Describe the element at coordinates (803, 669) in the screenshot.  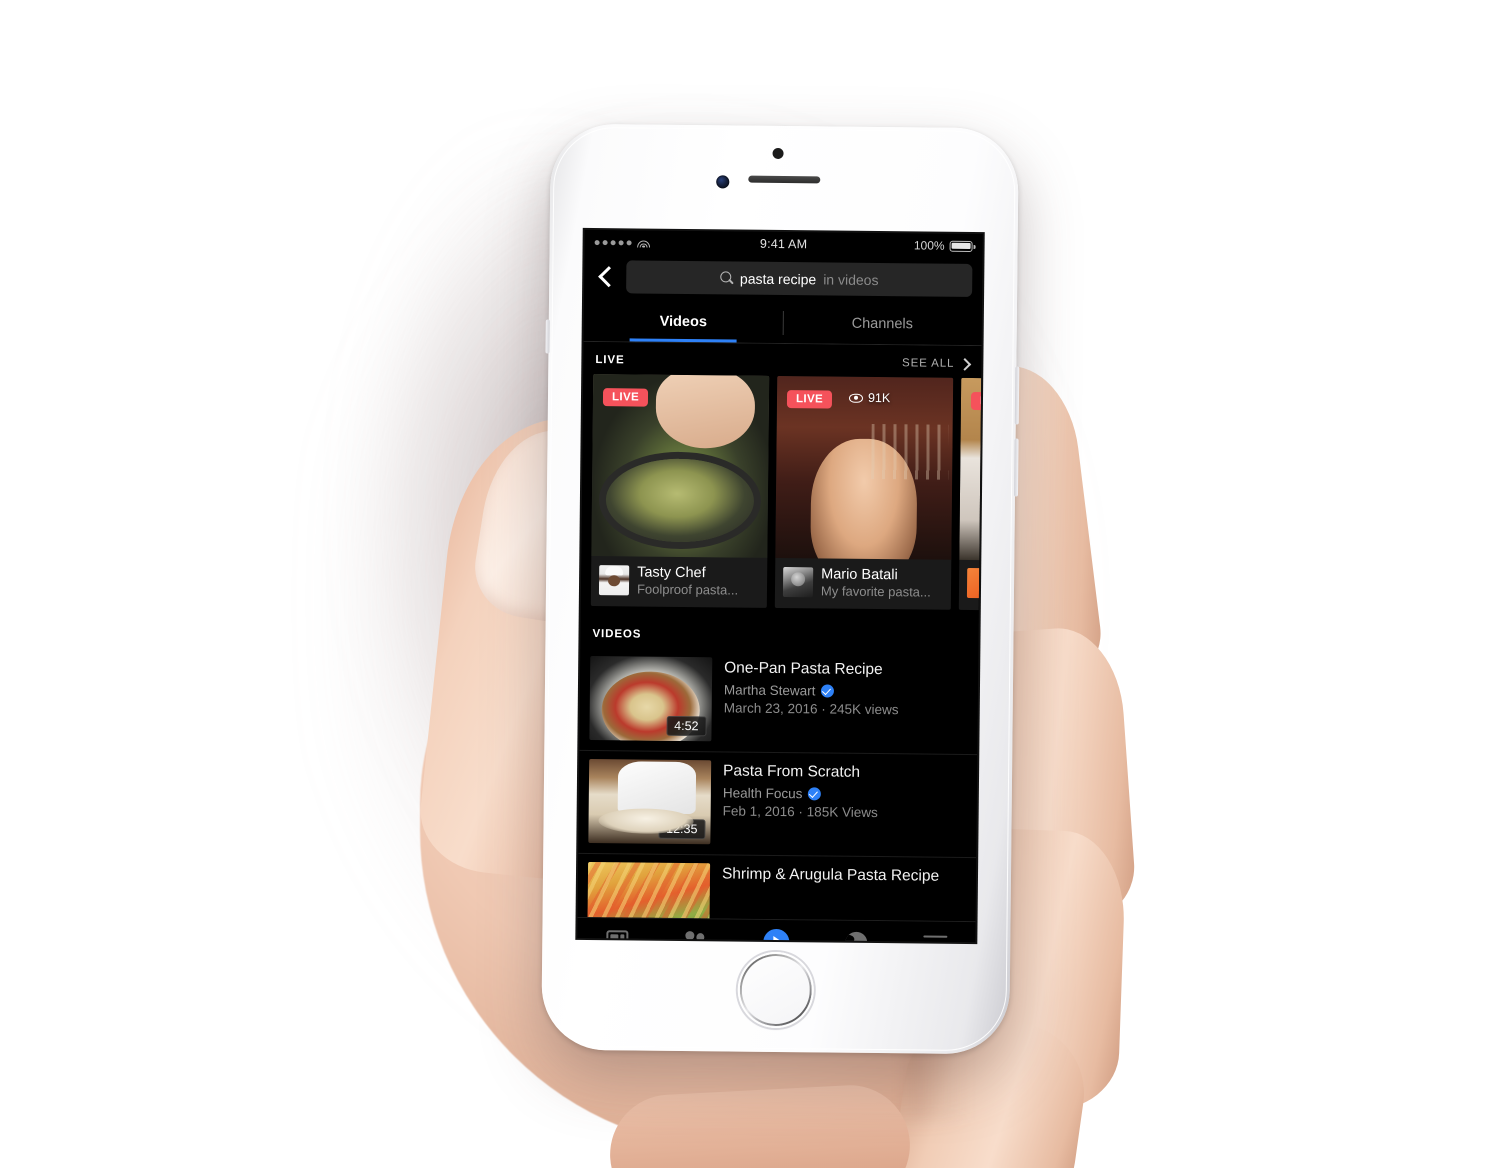
I see `video-title: One-Pan Pasta Recipe` at that location.